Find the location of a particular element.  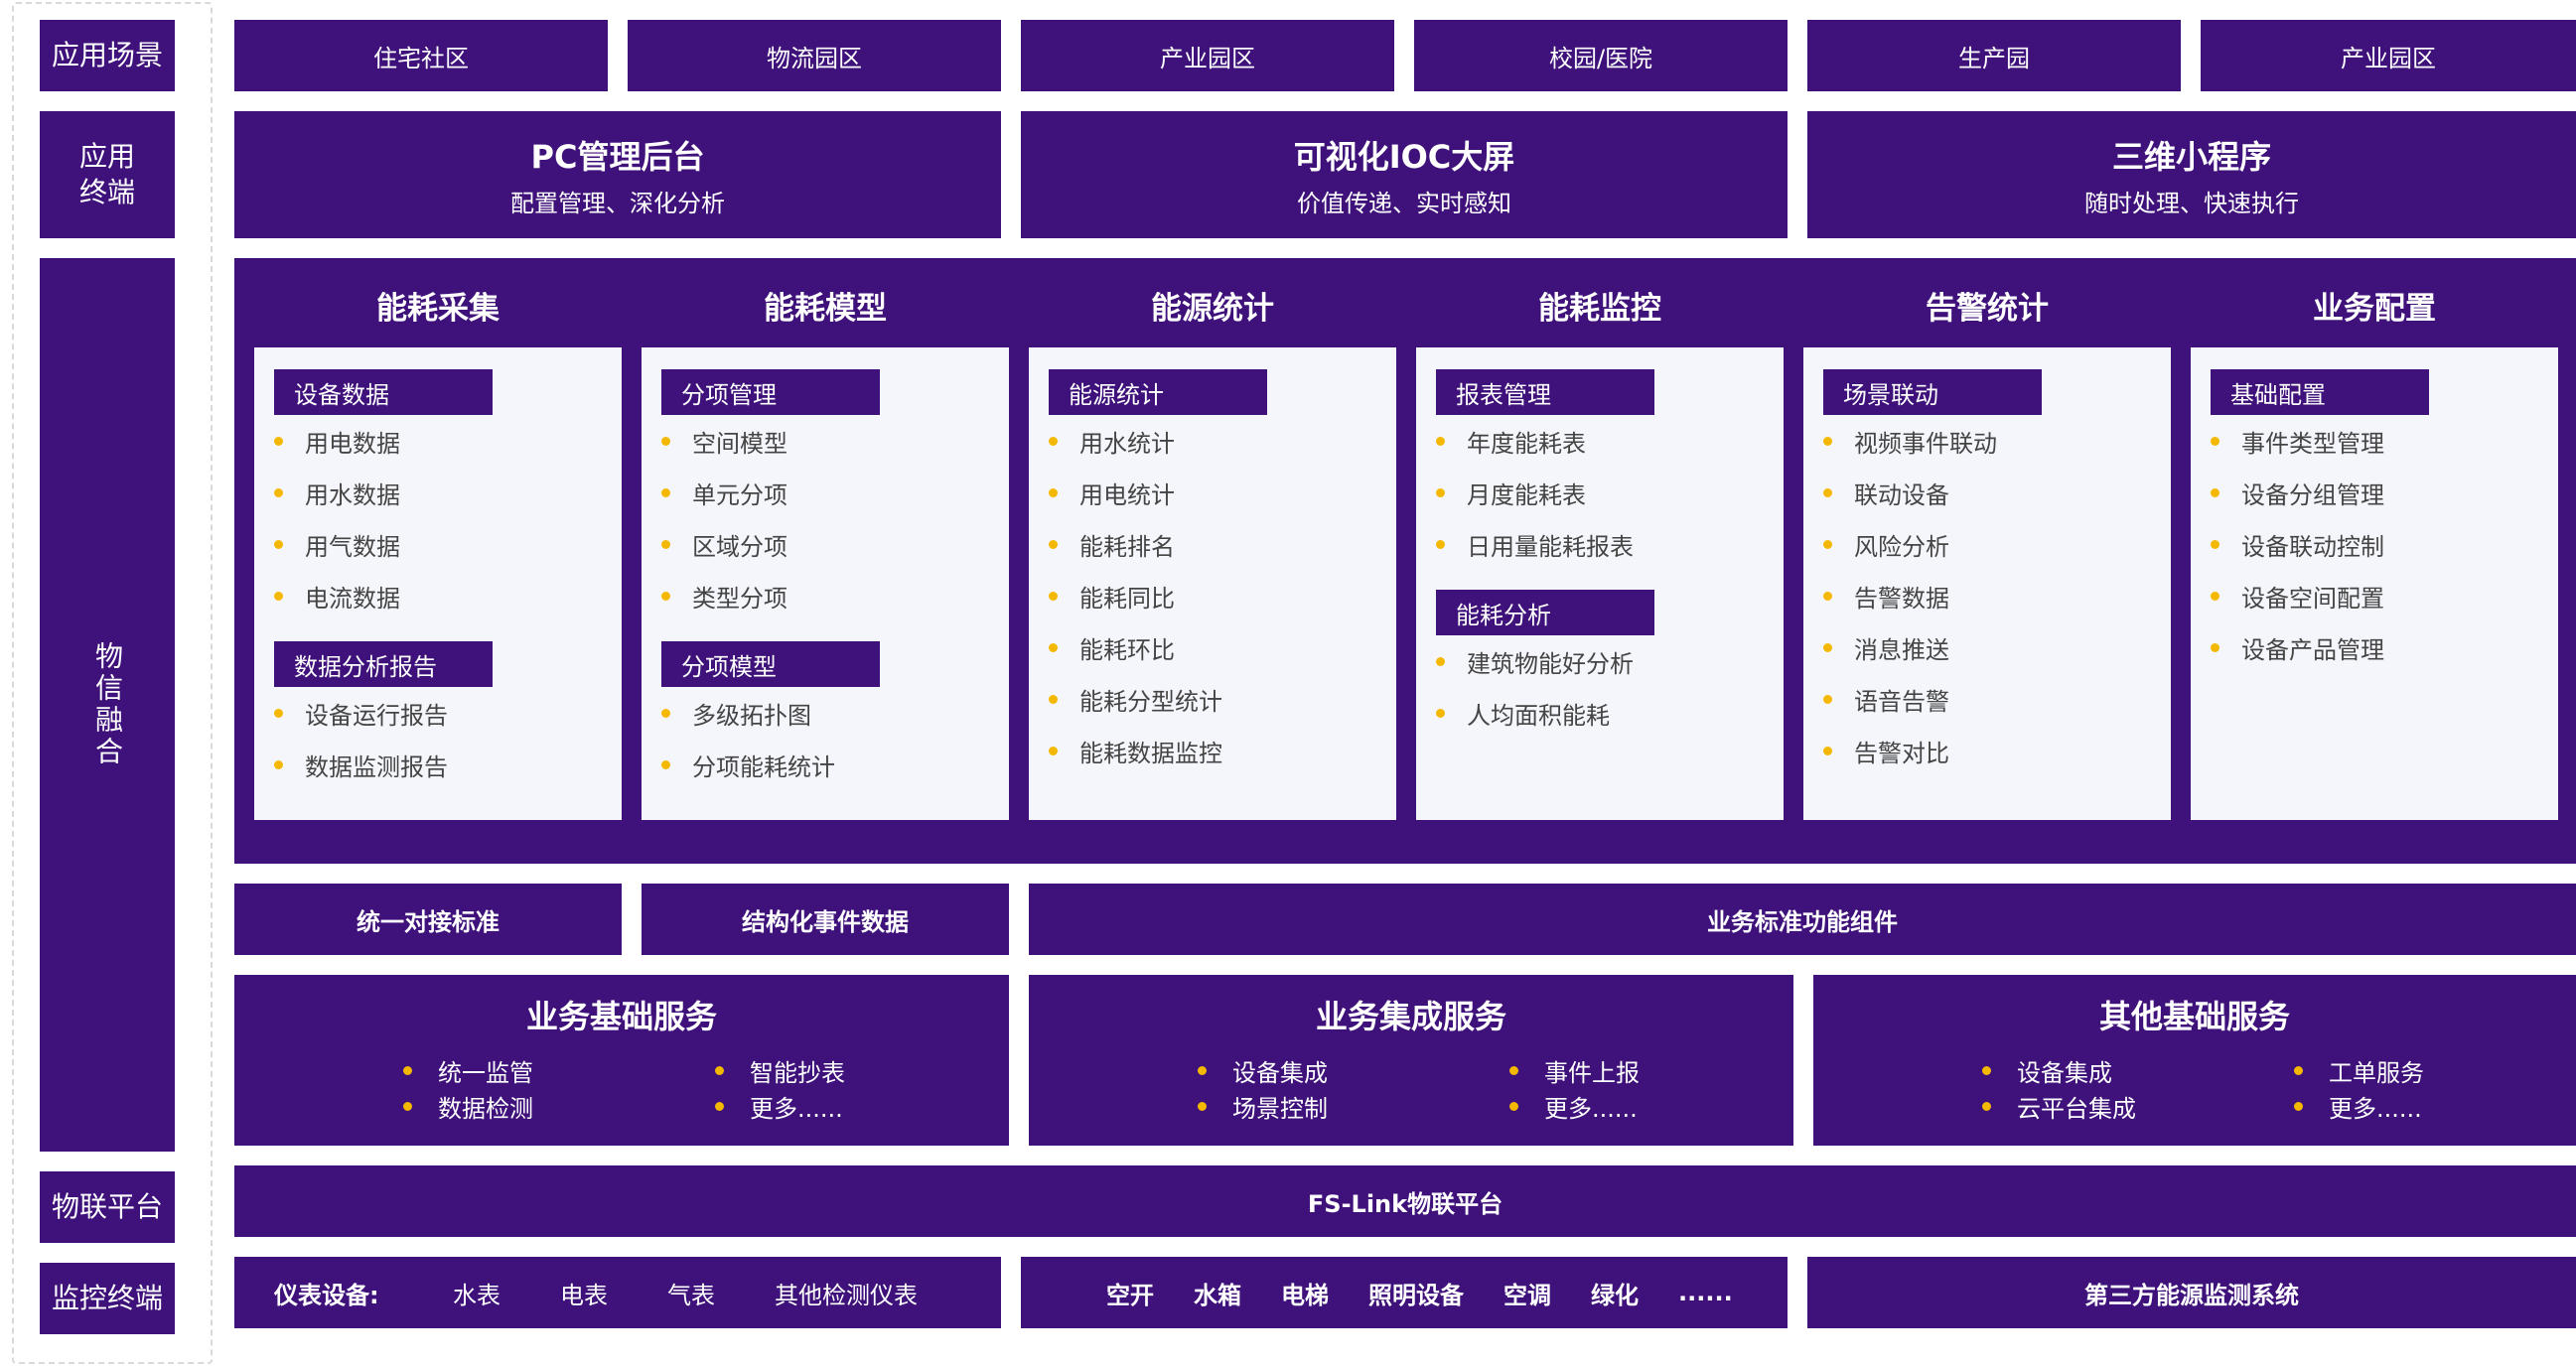

list-item: 事件类型管理 is located at coordinates (2297, 441).